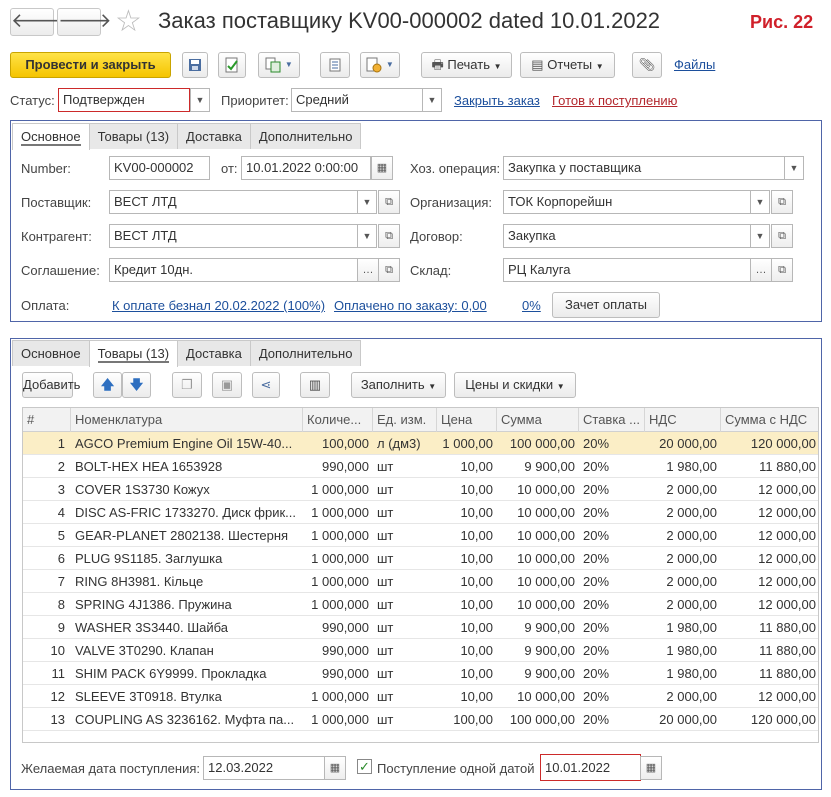 This screenshot has height=797, width=831. What do you see at coordinates (627, 236) in the screenshot?
I see `contract-field: Закупка` at bounding box center [627, 236].